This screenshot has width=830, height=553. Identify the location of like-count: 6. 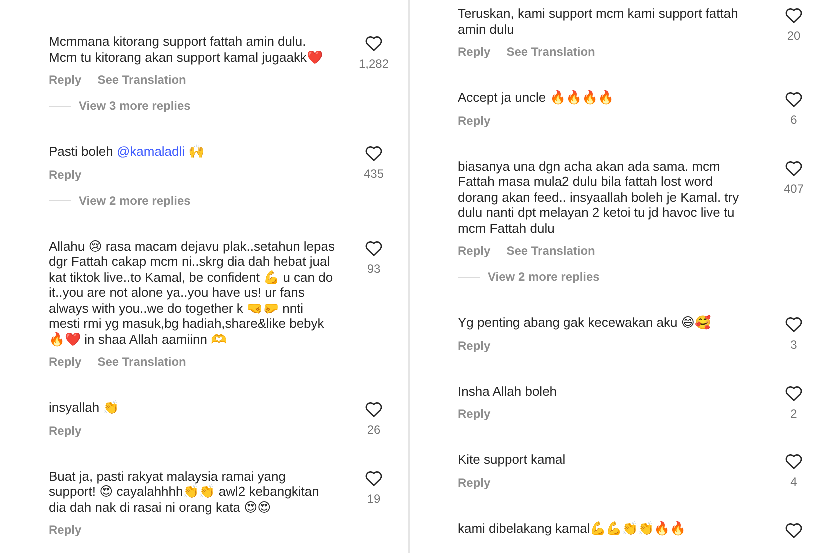
(794, 120).